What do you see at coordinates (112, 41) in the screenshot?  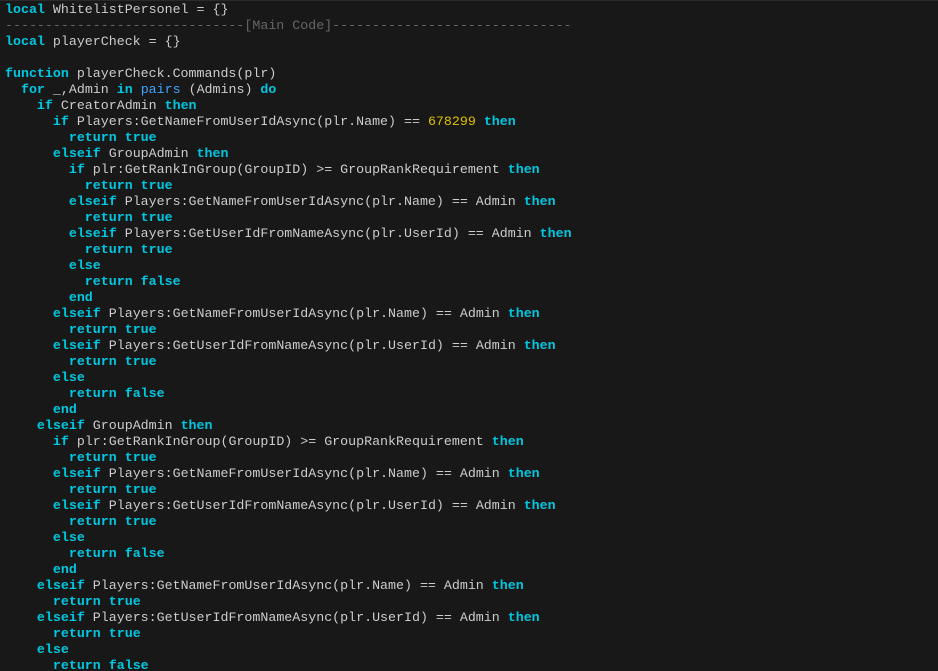 I see `code-text: playerCheck = {}` at bounding box center [112, 41].